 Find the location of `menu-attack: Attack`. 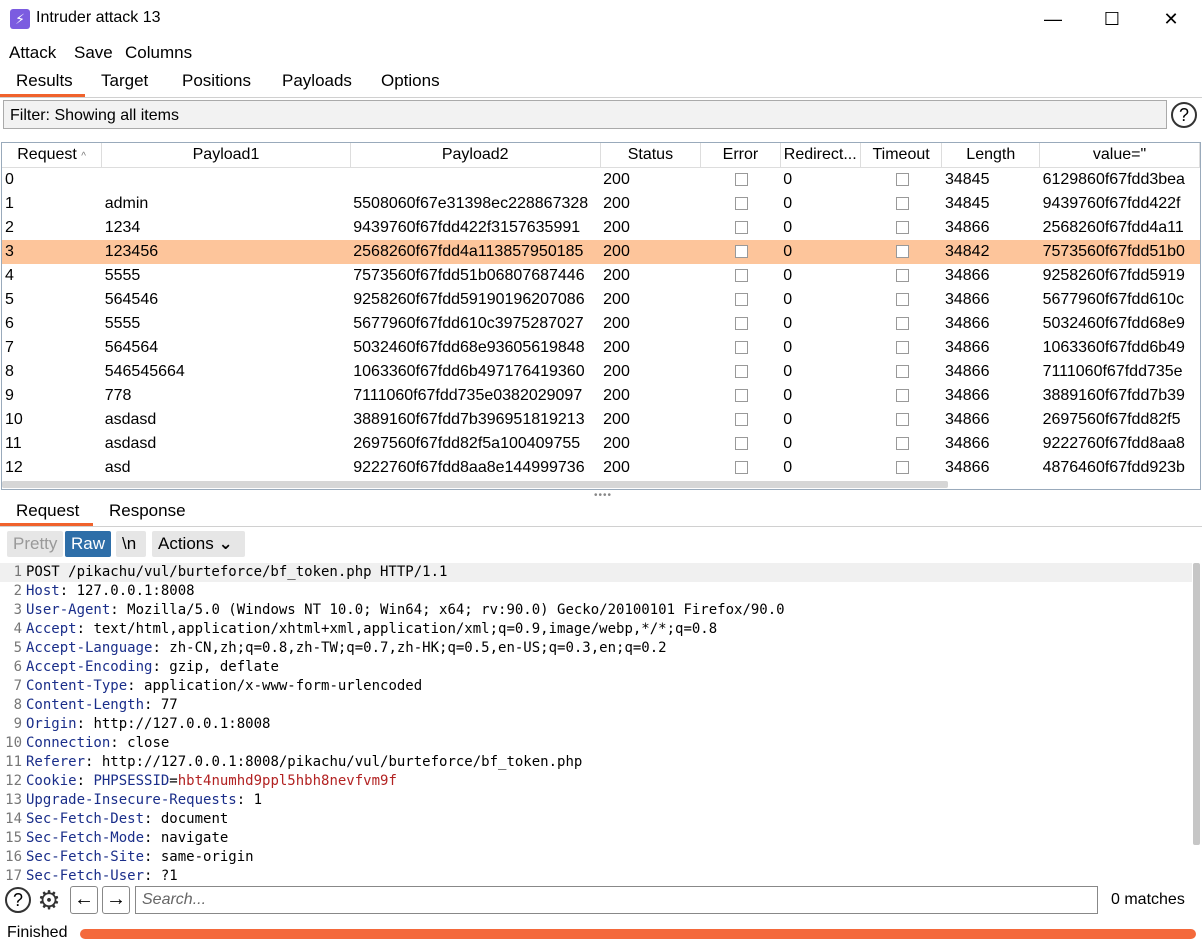

menu-attack: Attack is located at coordinates (32, 53).